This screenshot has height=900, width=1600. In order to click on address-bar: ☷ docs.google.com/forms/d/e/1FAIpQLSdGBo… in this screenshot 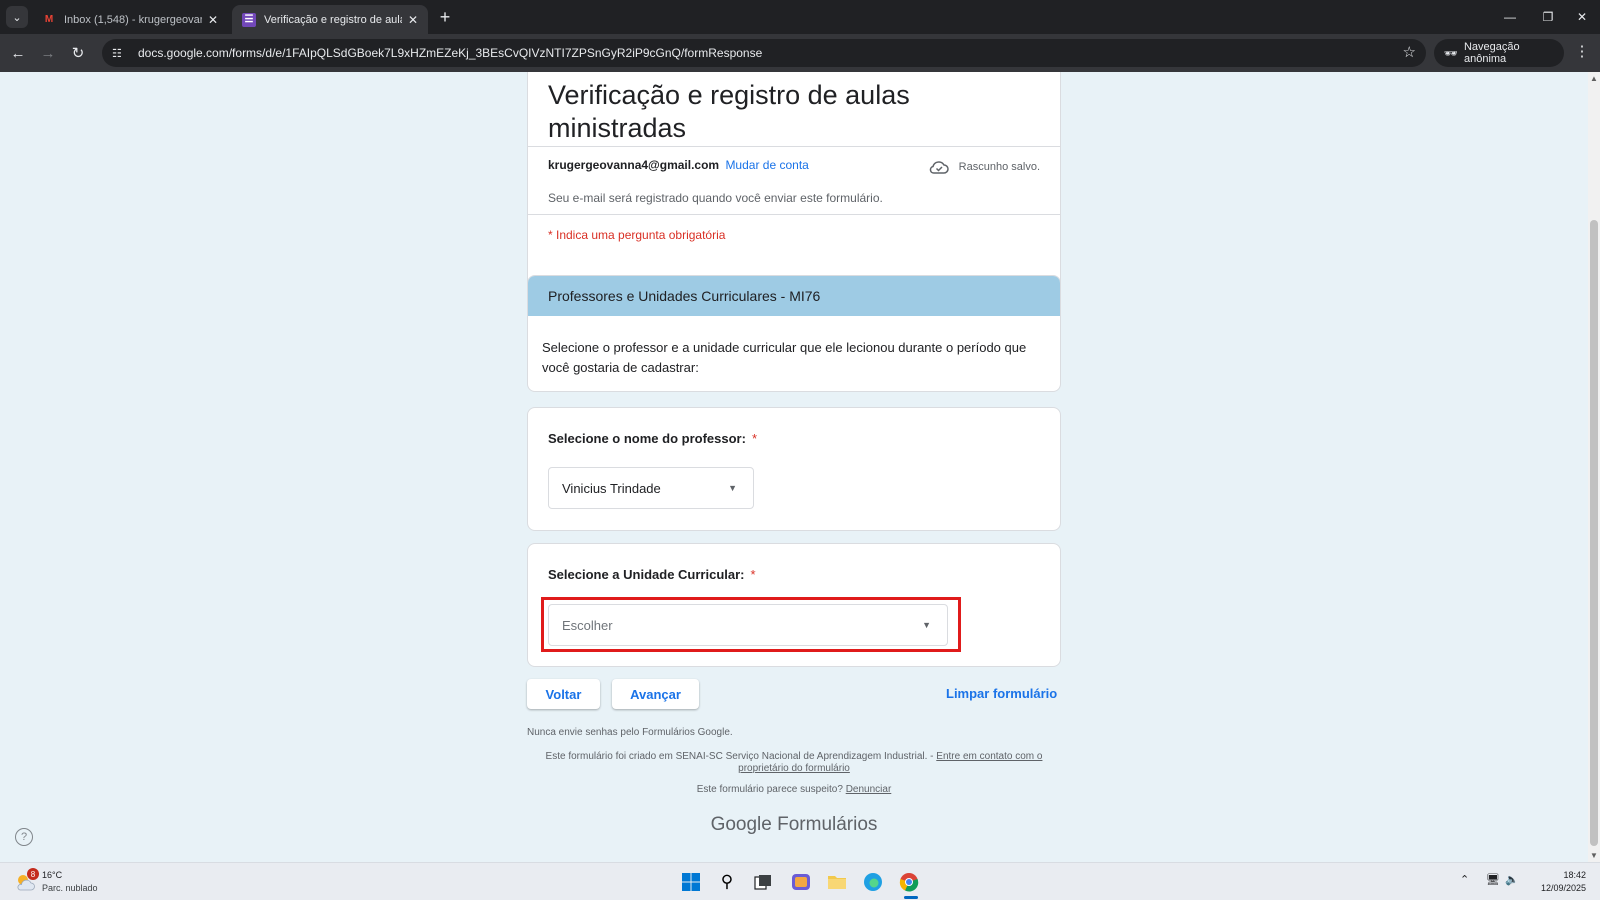, I will do `click(764, 53)`.